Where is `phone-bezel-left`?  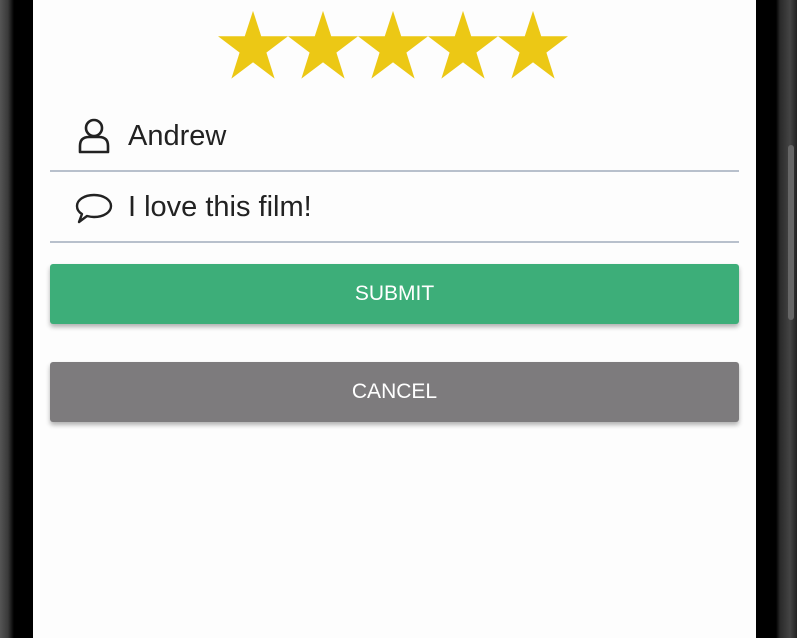 phone-bezel-left is located at coordinates (16, 319).